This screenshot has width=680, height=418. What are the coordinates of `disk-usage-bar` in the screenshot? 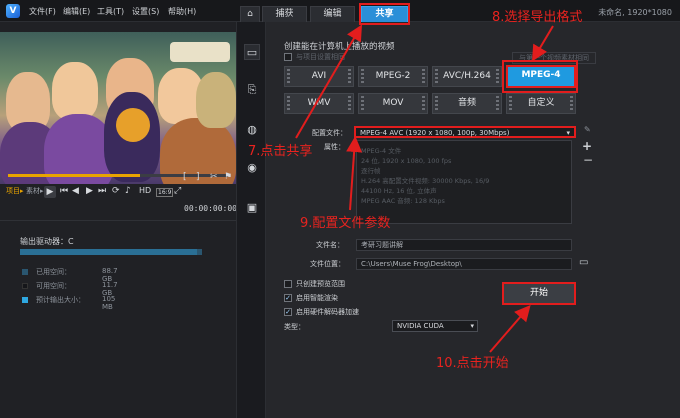 It's located at (111, 252).